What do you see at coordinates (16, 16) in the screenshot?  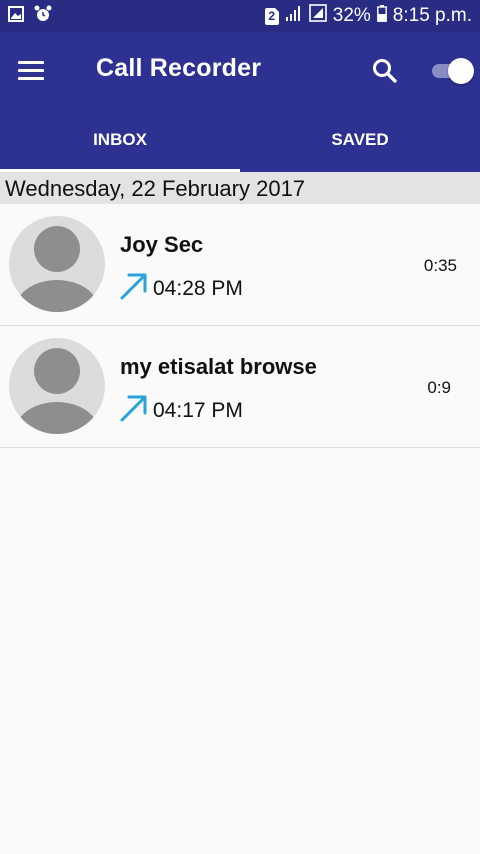 I see `gallery-icon` at bounding box center [16, 16].